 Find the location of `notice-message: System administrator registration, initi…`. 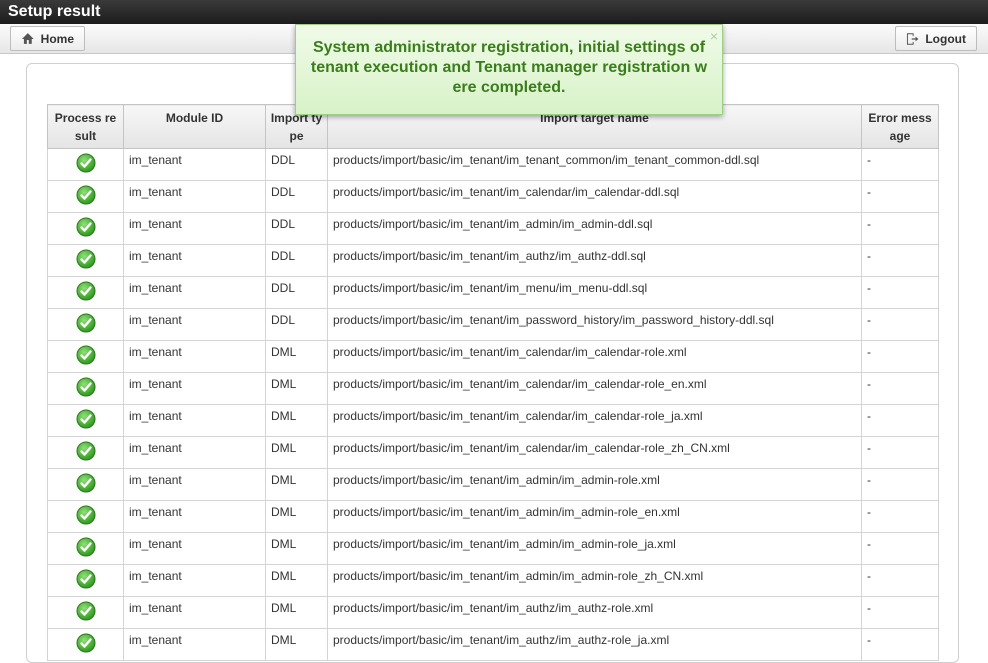

notice-message: System administrator registration, initi… is located at coordinates (509, 67).